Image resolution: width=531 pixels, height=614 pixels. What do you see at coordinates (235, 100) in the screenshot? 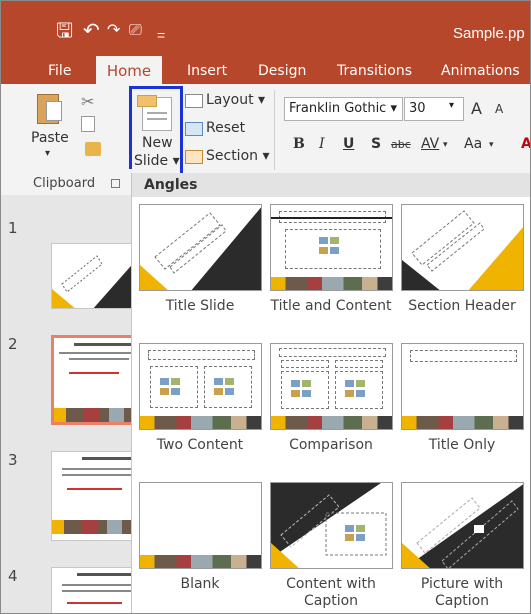
I see `layout-button: Layout ▾` at bounding box center [235, 100].